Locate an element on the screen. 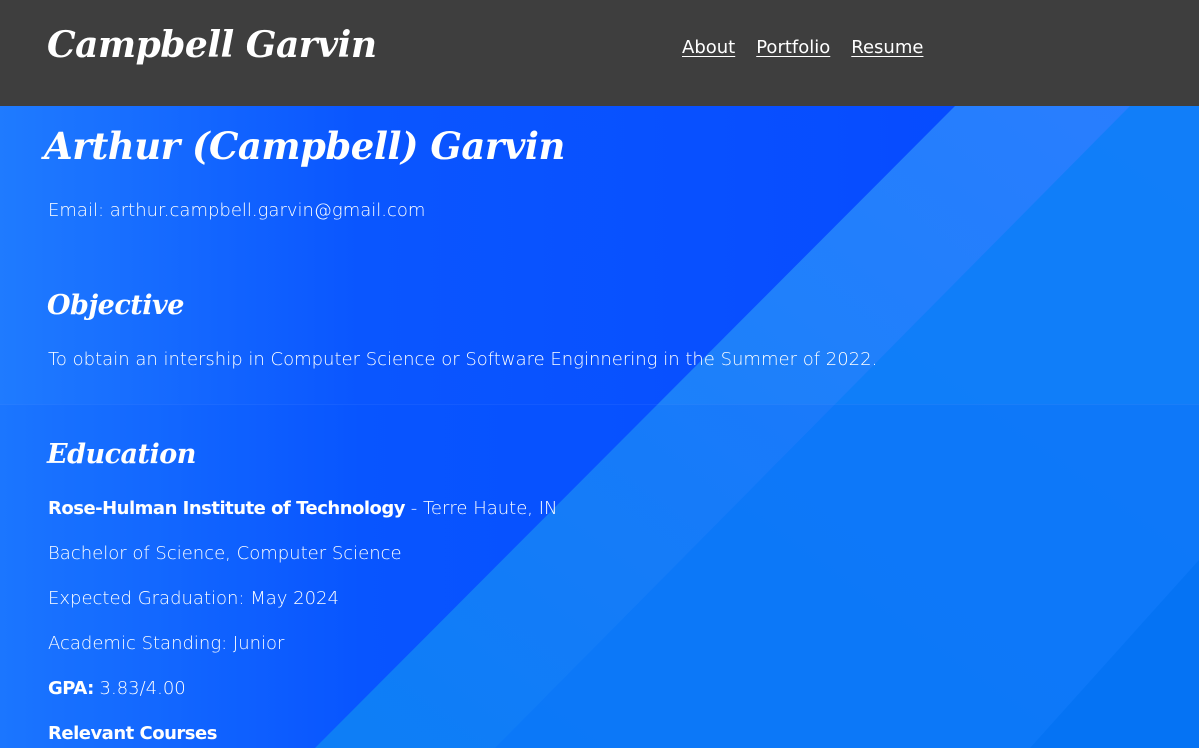 The image size is (1199, 748). school-name: Rose-Hulman Institute of Technology is located at coordinates (227, 508).